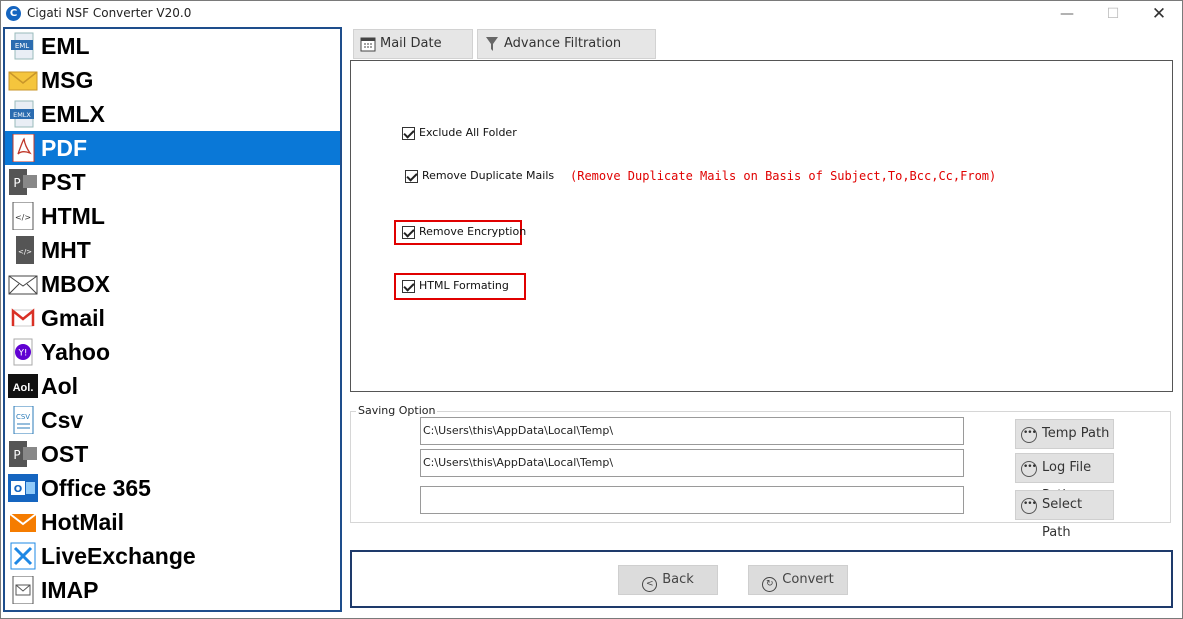 This screenshot has height=619, width=1183. I want to click on eml-icon: EML, so click(22, 46).